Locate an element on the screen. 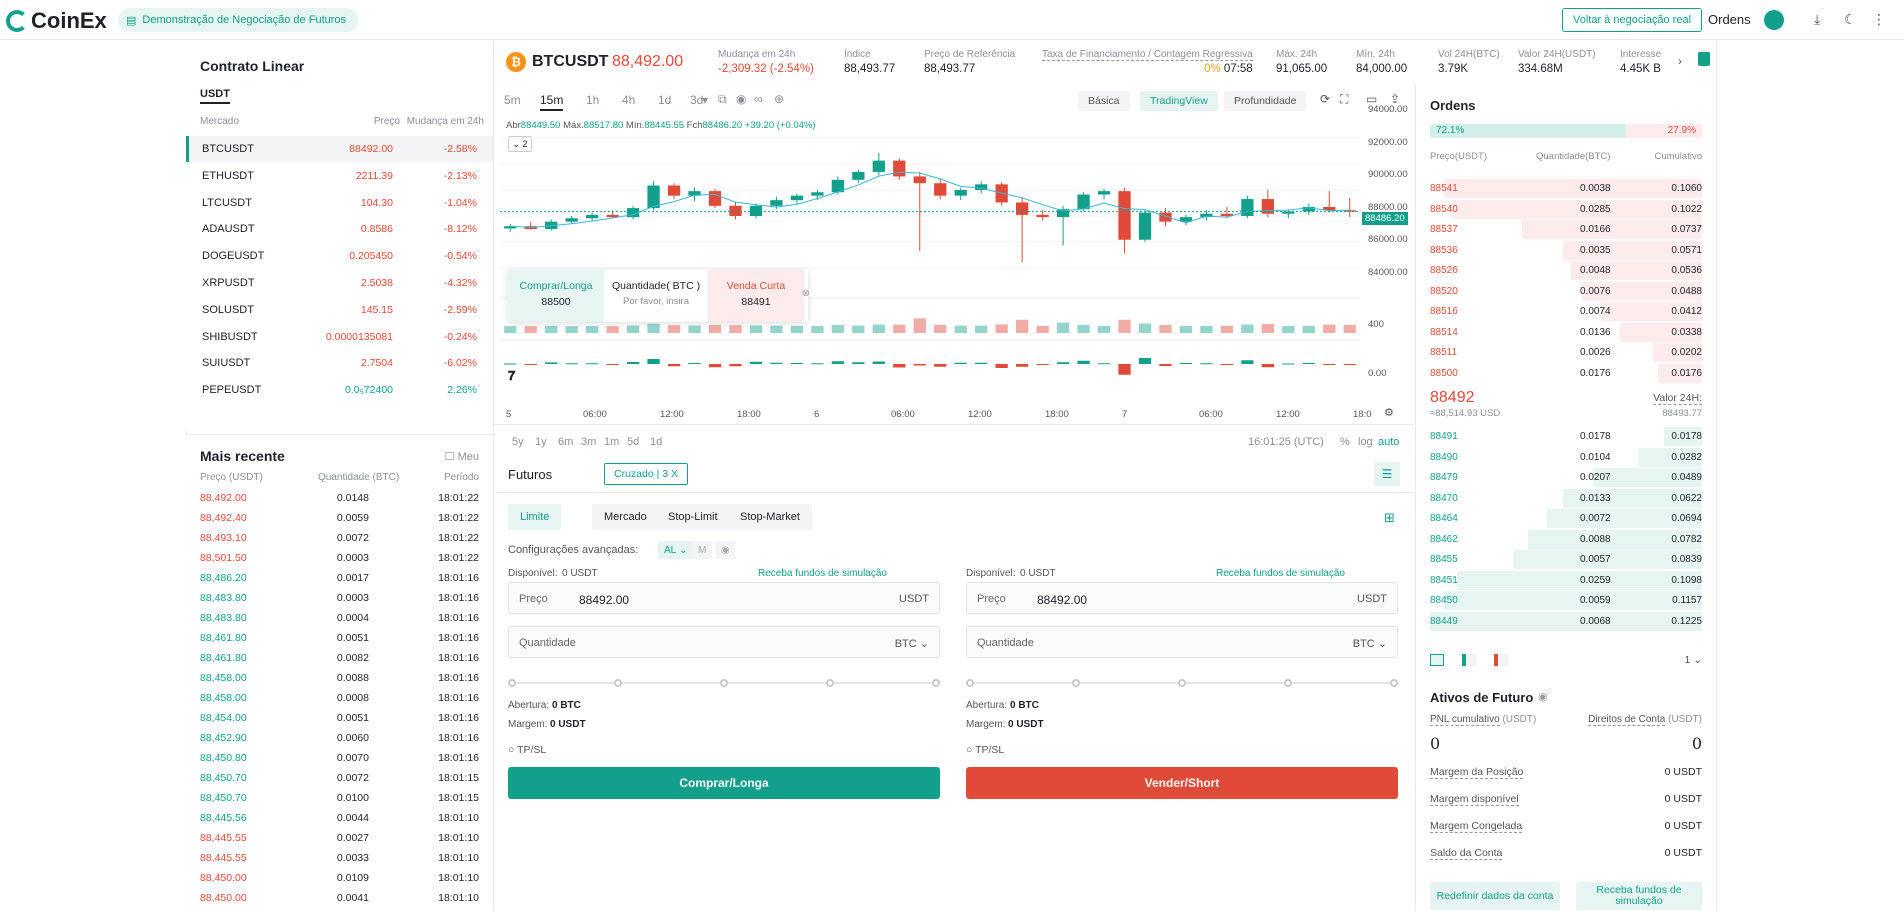 The width and height of the screenshot is (1904, 911). order-type-tab: Stop-Limit is located at coordinates (693, 517).